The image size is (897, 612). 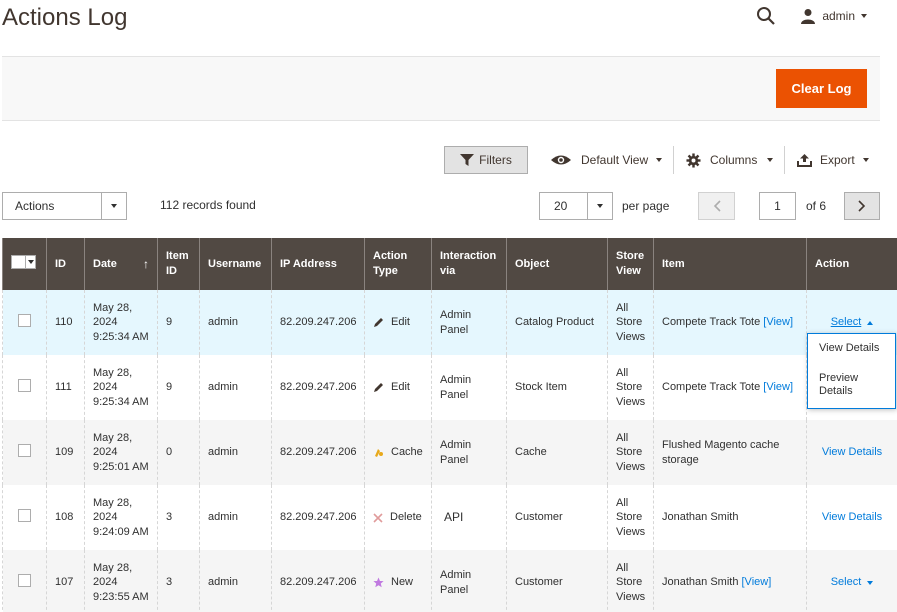 What do you see at coordinates (65, 452) in the screenshot?
I see `cell-id: 109` at bounding box center [65, 452].